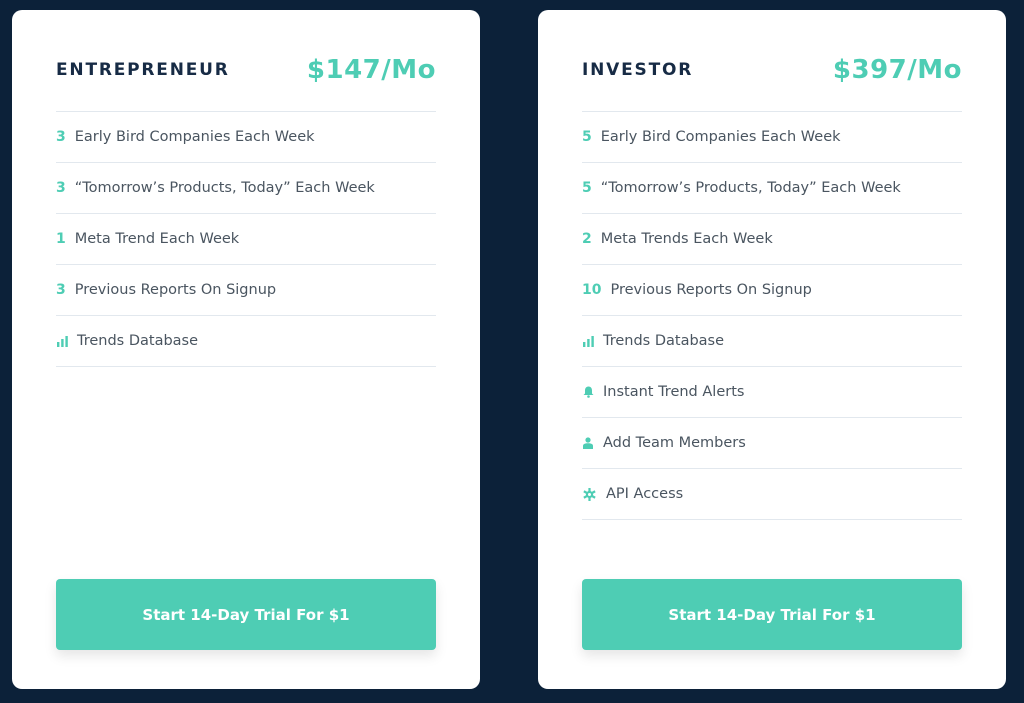 Image resolution: width=1024 pixels, height=703 pixels. What do you see at coordinates (592, 290) in the screenshot?
I see `feature-count: 10` at bounding box center [592, 290].